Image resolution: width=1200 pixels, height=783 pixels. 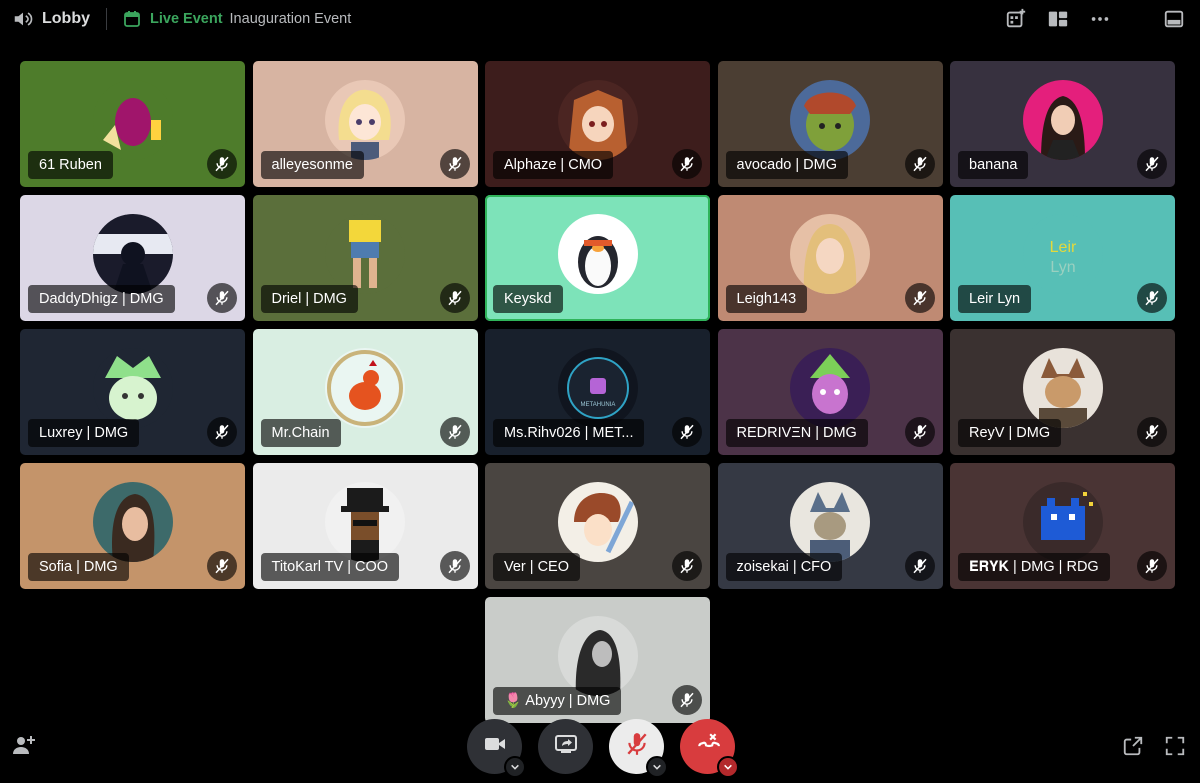 I want to click on disconnect-options-chevron-icon, so click(x=728, y=767).